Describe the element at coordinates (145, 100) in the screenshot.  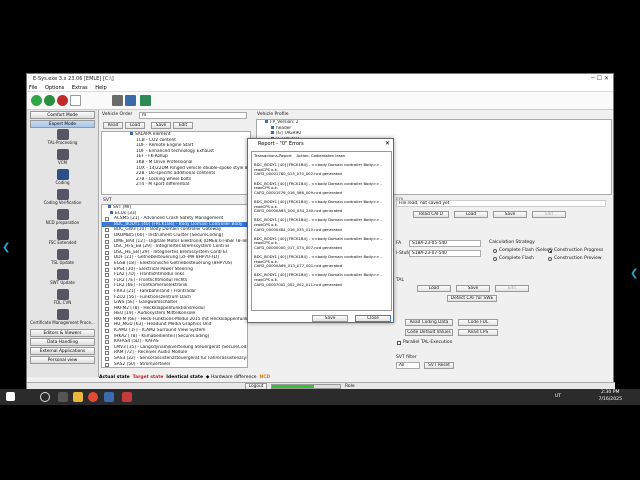
I see `flash-icon` at that location.